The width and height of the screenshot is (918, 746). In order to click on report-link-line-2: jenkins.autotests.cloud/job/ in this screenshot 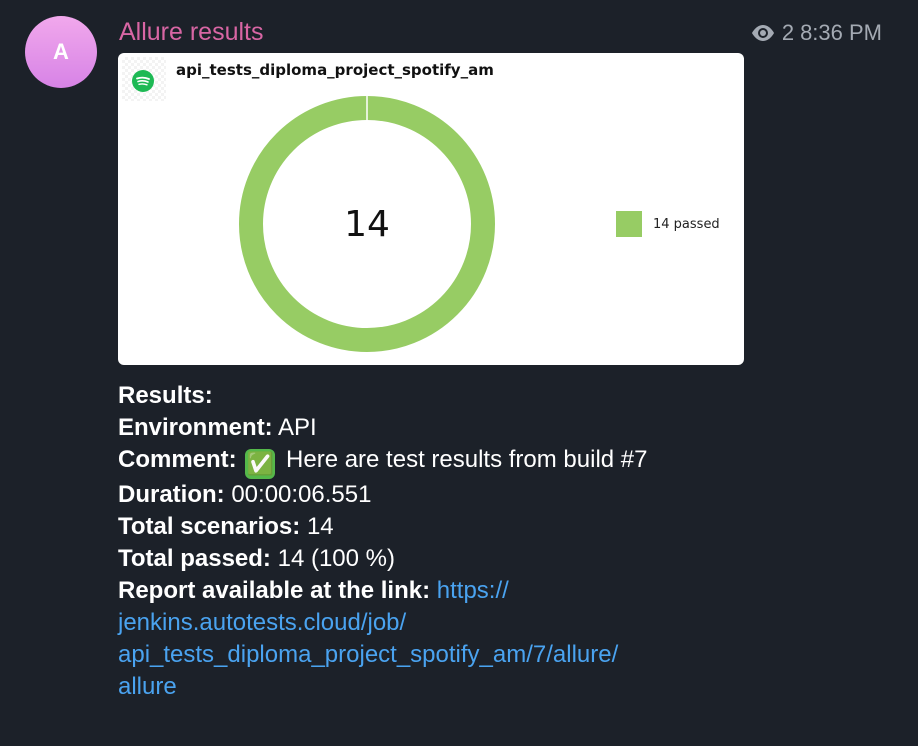, I will do `click(438, 623)`.